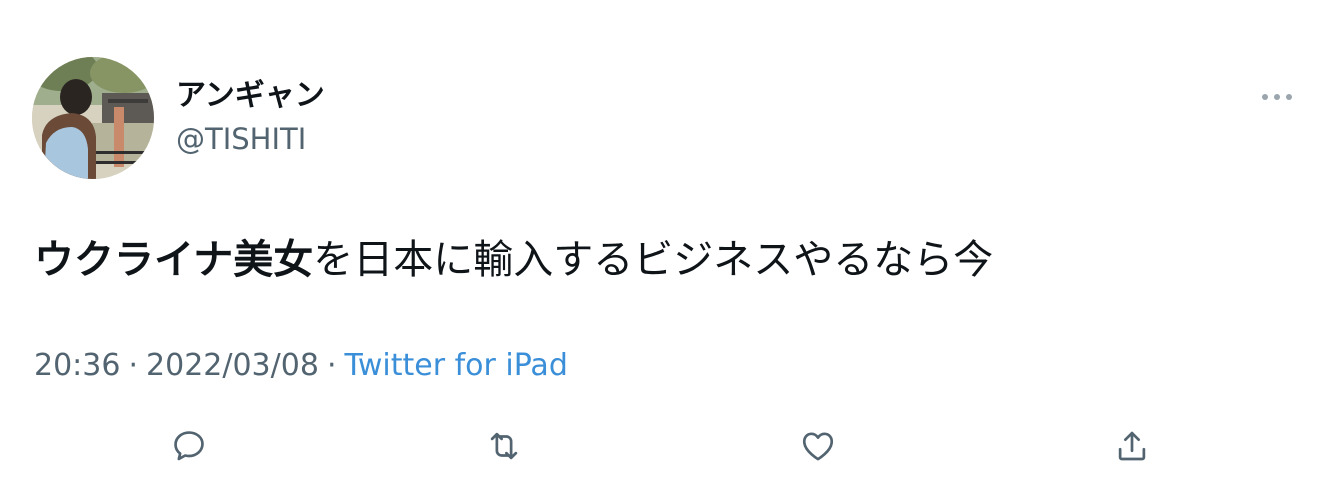 This screenshot has height=479, width=1335. I want to click on like-button, so click(818, 446).